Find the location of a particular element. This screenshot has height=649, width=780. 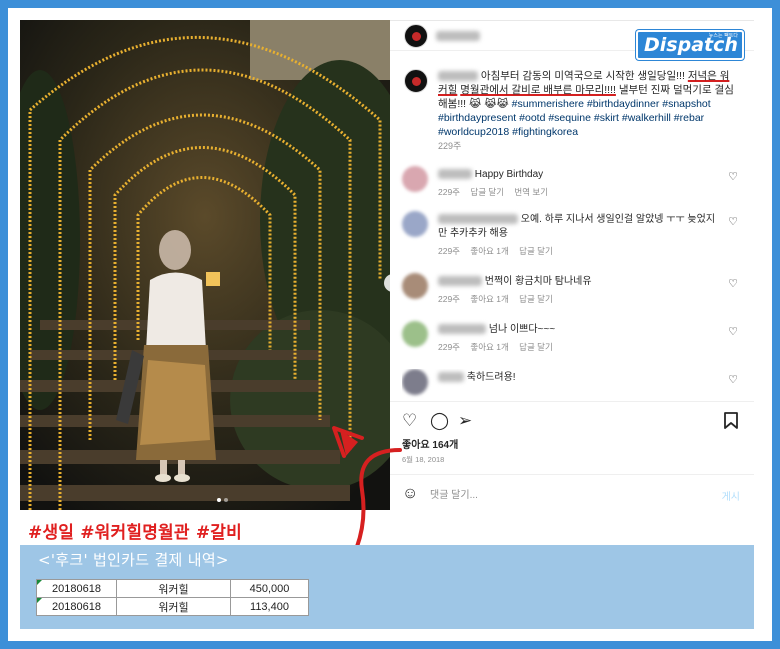

comment-input is located at coordinates (555, 495).